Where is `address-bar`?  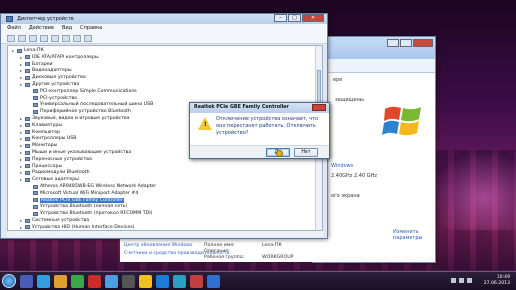
address-bar is located at coordinates (374, 66).